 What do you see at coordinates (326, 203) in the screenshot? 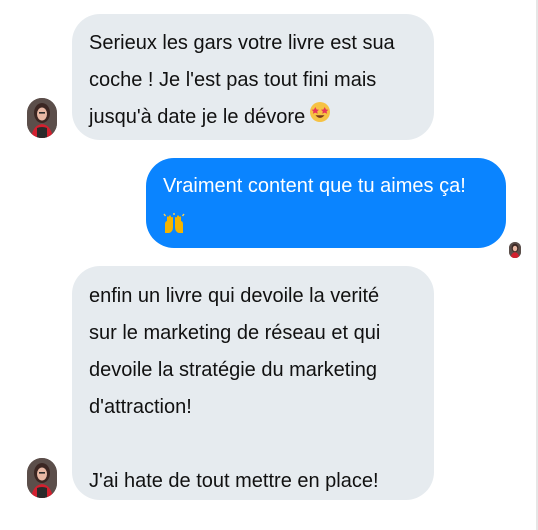
I see `message-bubble-outgoing: Vraiment content que tu aimes ça!` at bounding box center [326, 203].